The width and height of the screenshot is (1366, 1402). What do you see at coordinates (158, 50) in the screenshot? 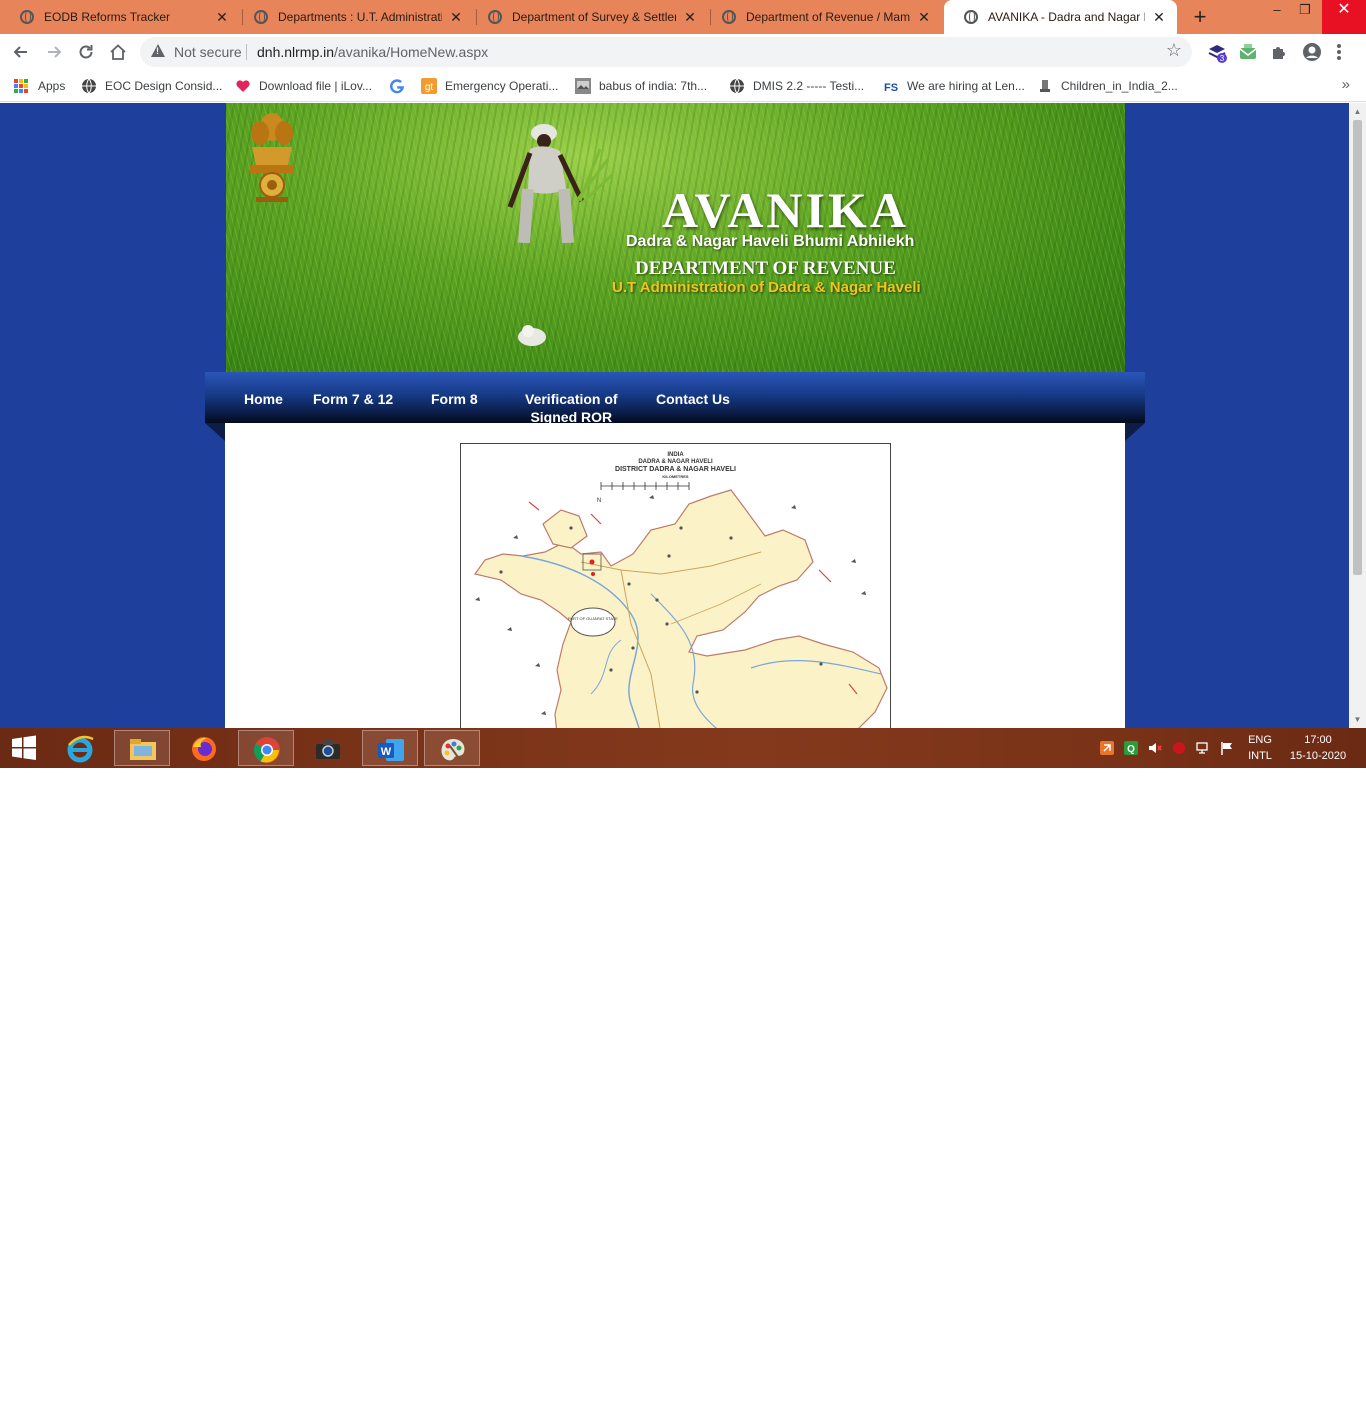
I see `warning-icon` at bounding box center [158, 50].